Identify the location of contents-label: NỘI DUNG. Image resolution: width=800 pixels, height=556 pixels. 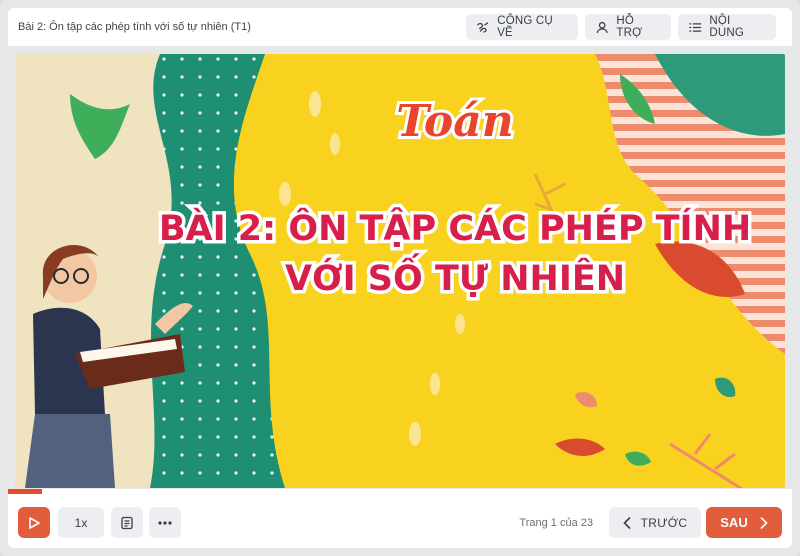
(727, 27).